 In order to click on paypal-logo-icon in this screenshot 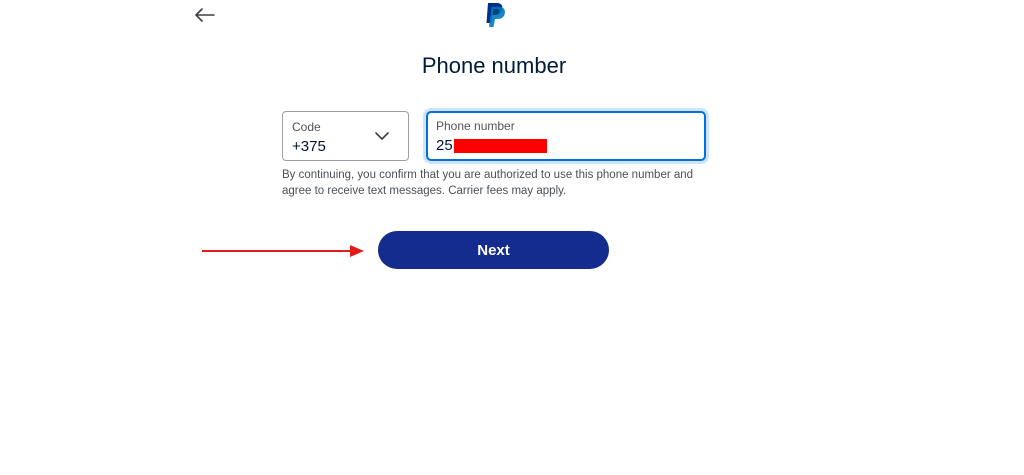, I will do `click(495, 15)`.